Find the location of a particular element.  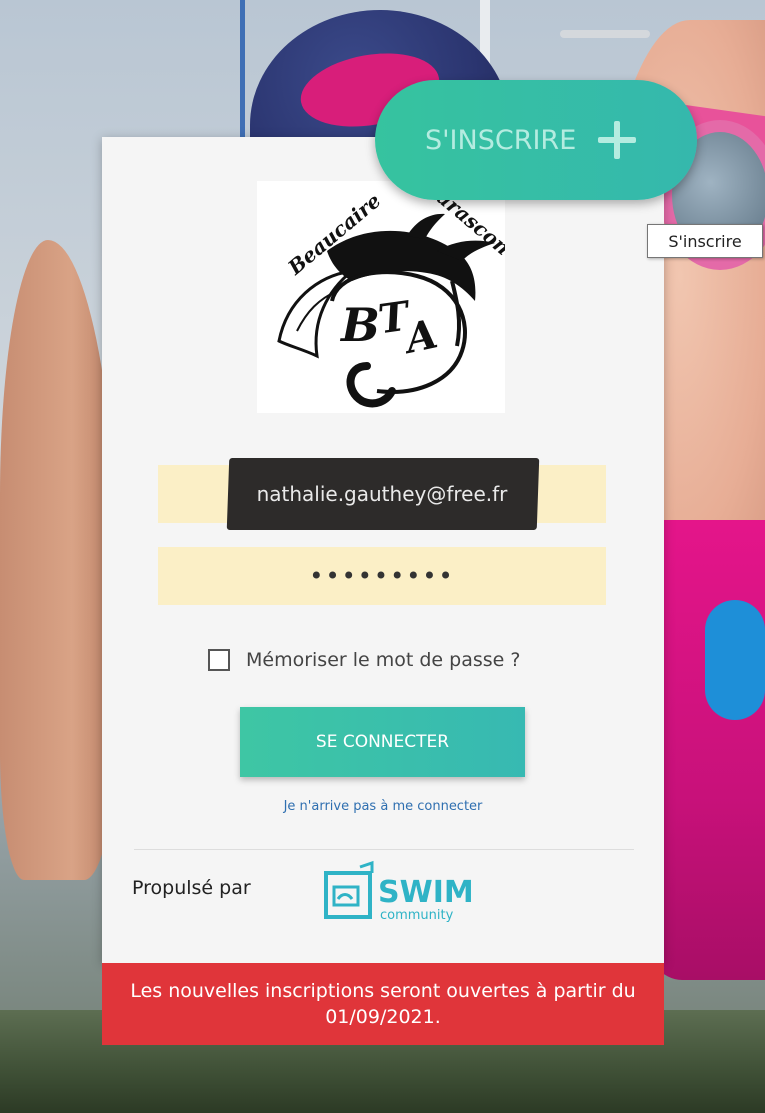

swim-brand-sub: community is located at coordinates (417, 915).